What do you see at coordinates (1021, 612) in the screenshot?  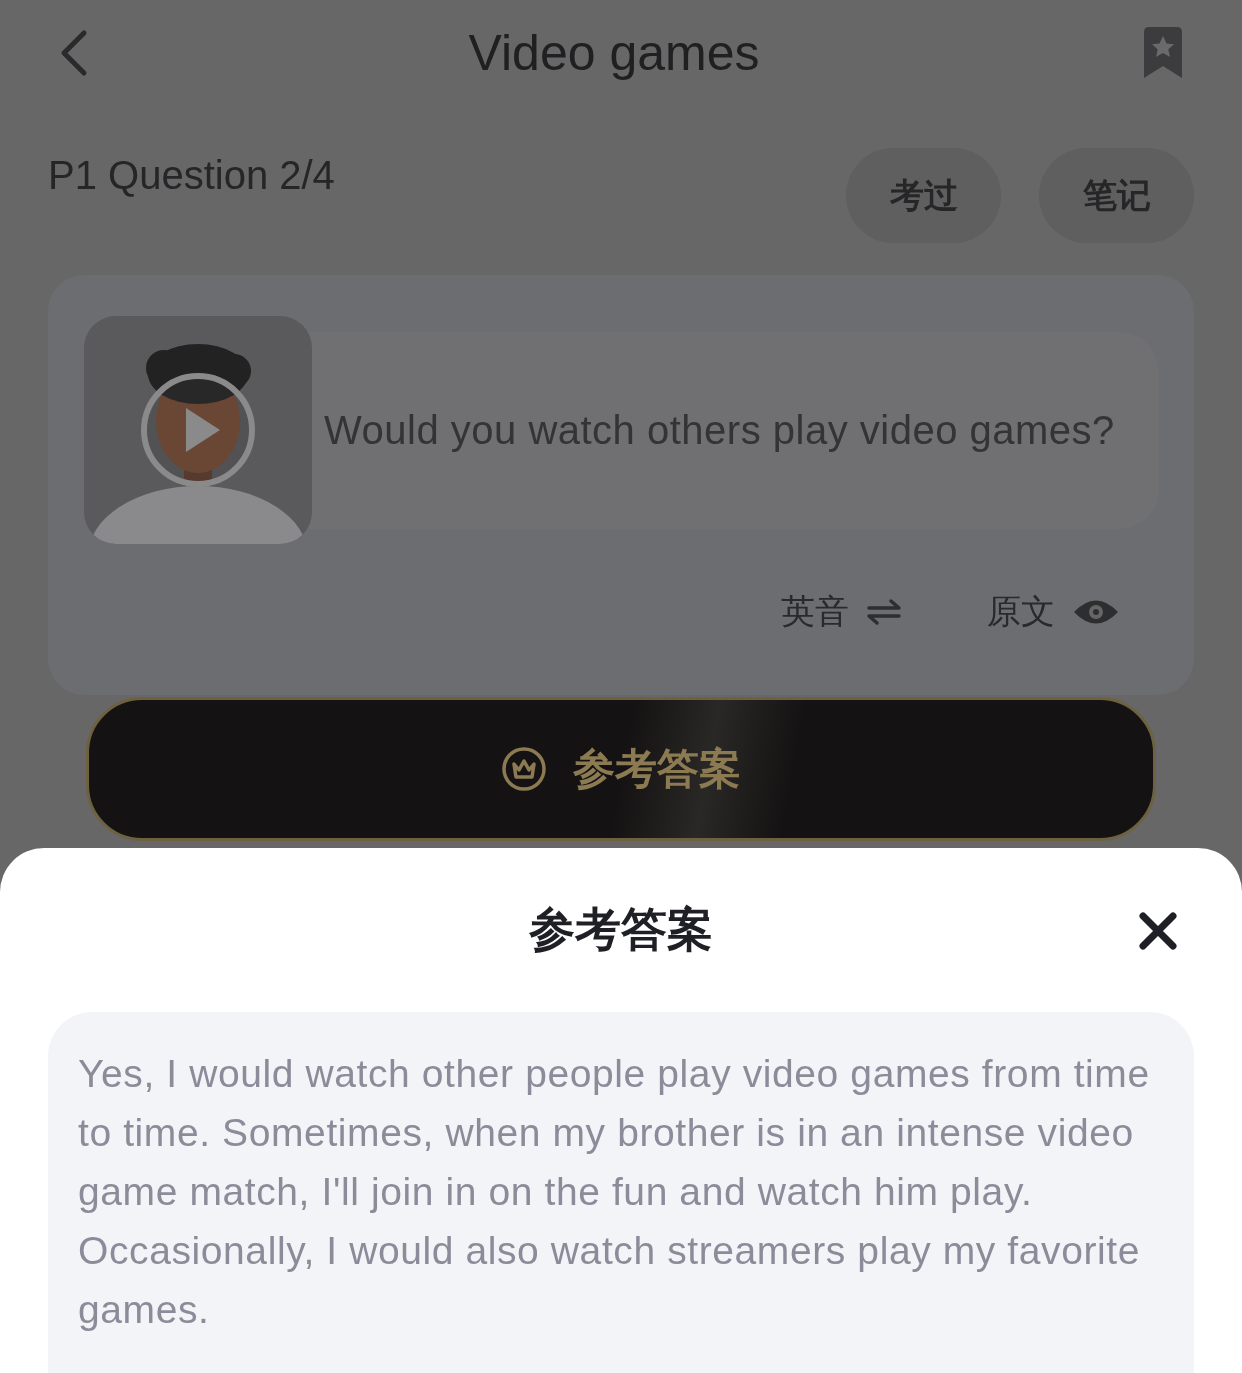 I see `transcript-label: 原文` at bounding box center [1021, 612].